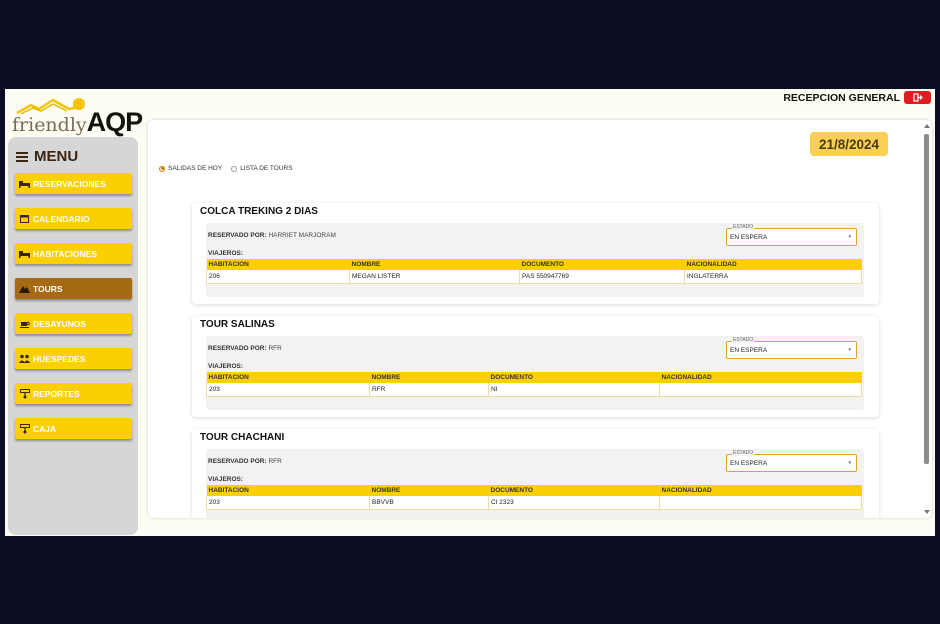  What do you see at coordinates (278, 277) in the screenshot?
I see `cell-habitacion: 206` at bounding box center [278, 277].